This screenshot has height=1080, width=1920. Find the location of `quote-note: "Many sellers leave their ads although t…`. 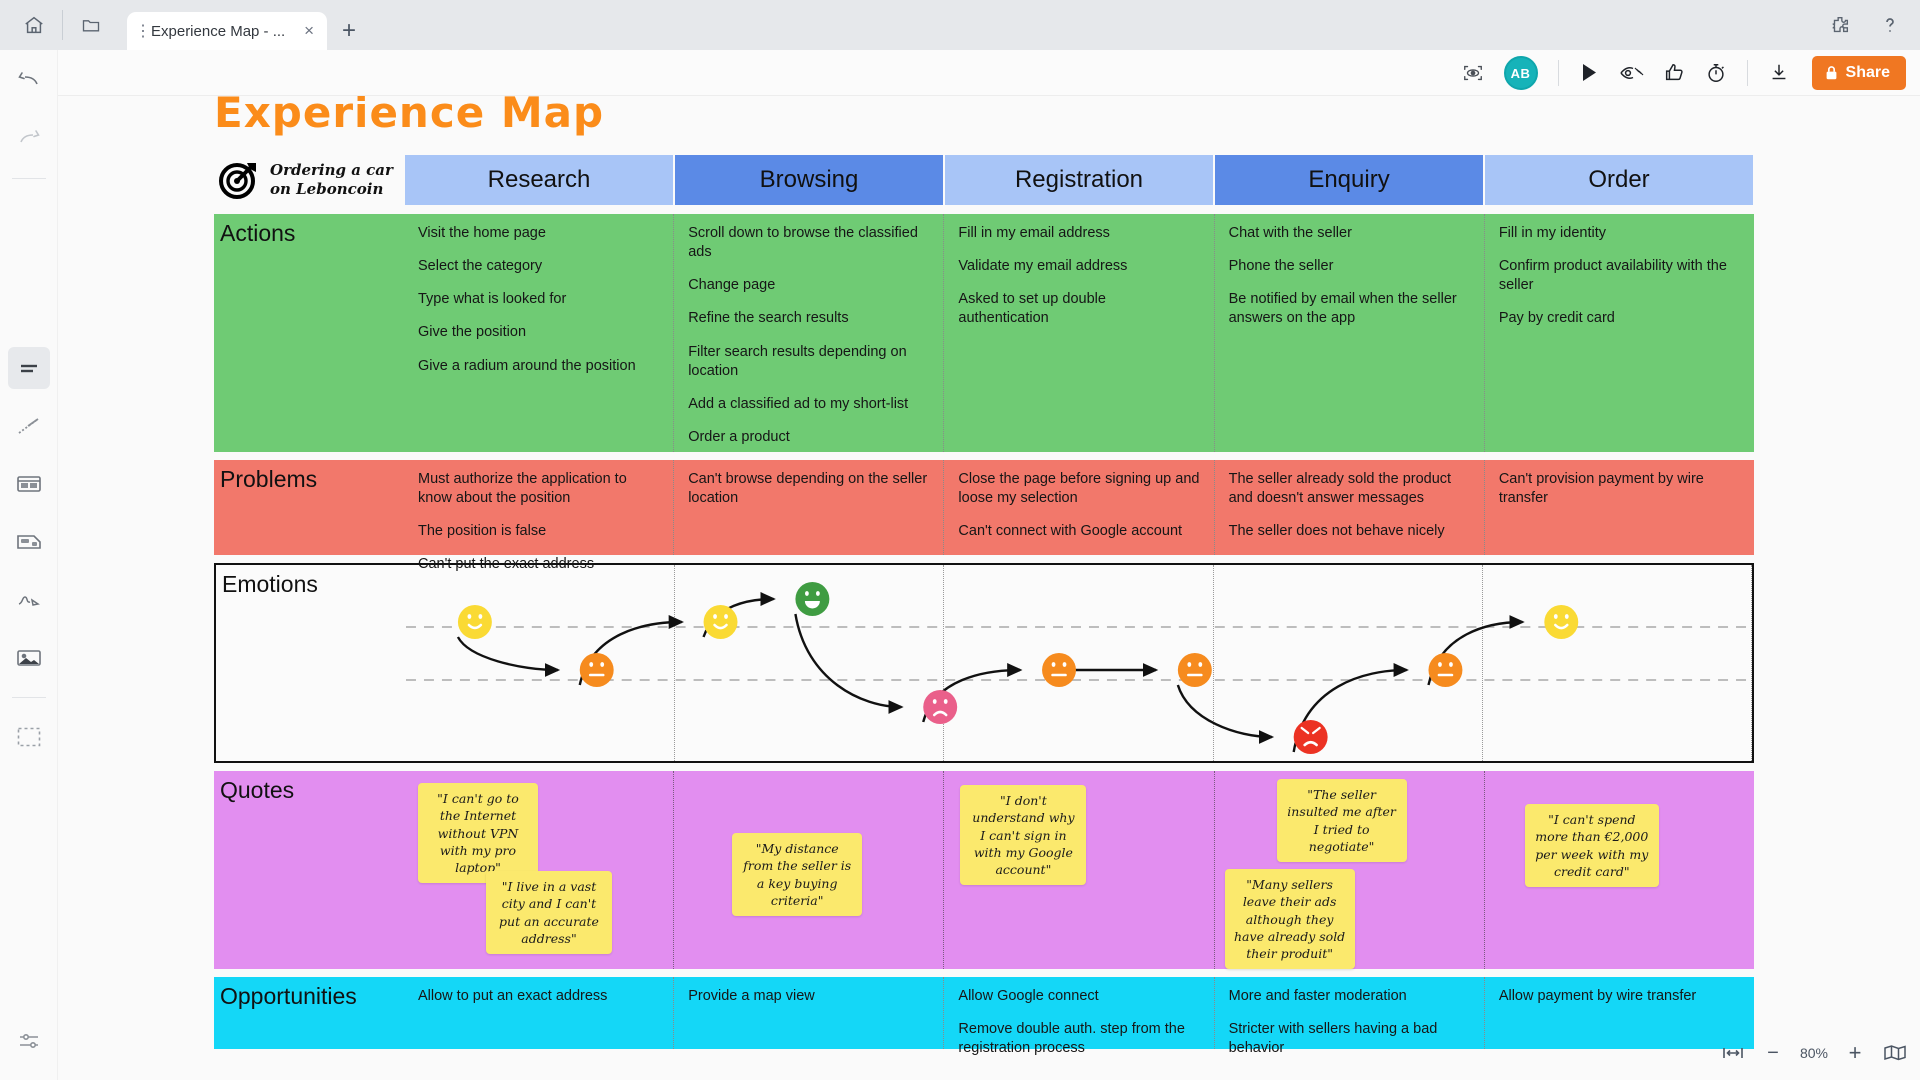

quote-note: "Many sellers leave their ads although t… is located at coordinates (1289, 919).